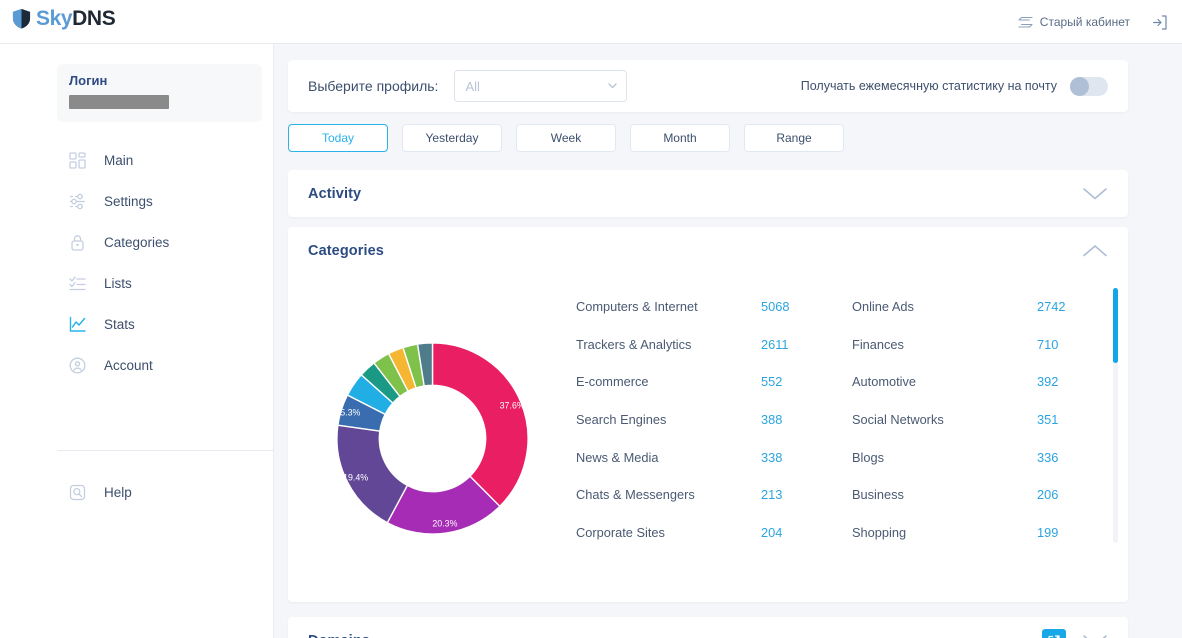  I want to click on section-activity-header: Activity, so click(708, 193).